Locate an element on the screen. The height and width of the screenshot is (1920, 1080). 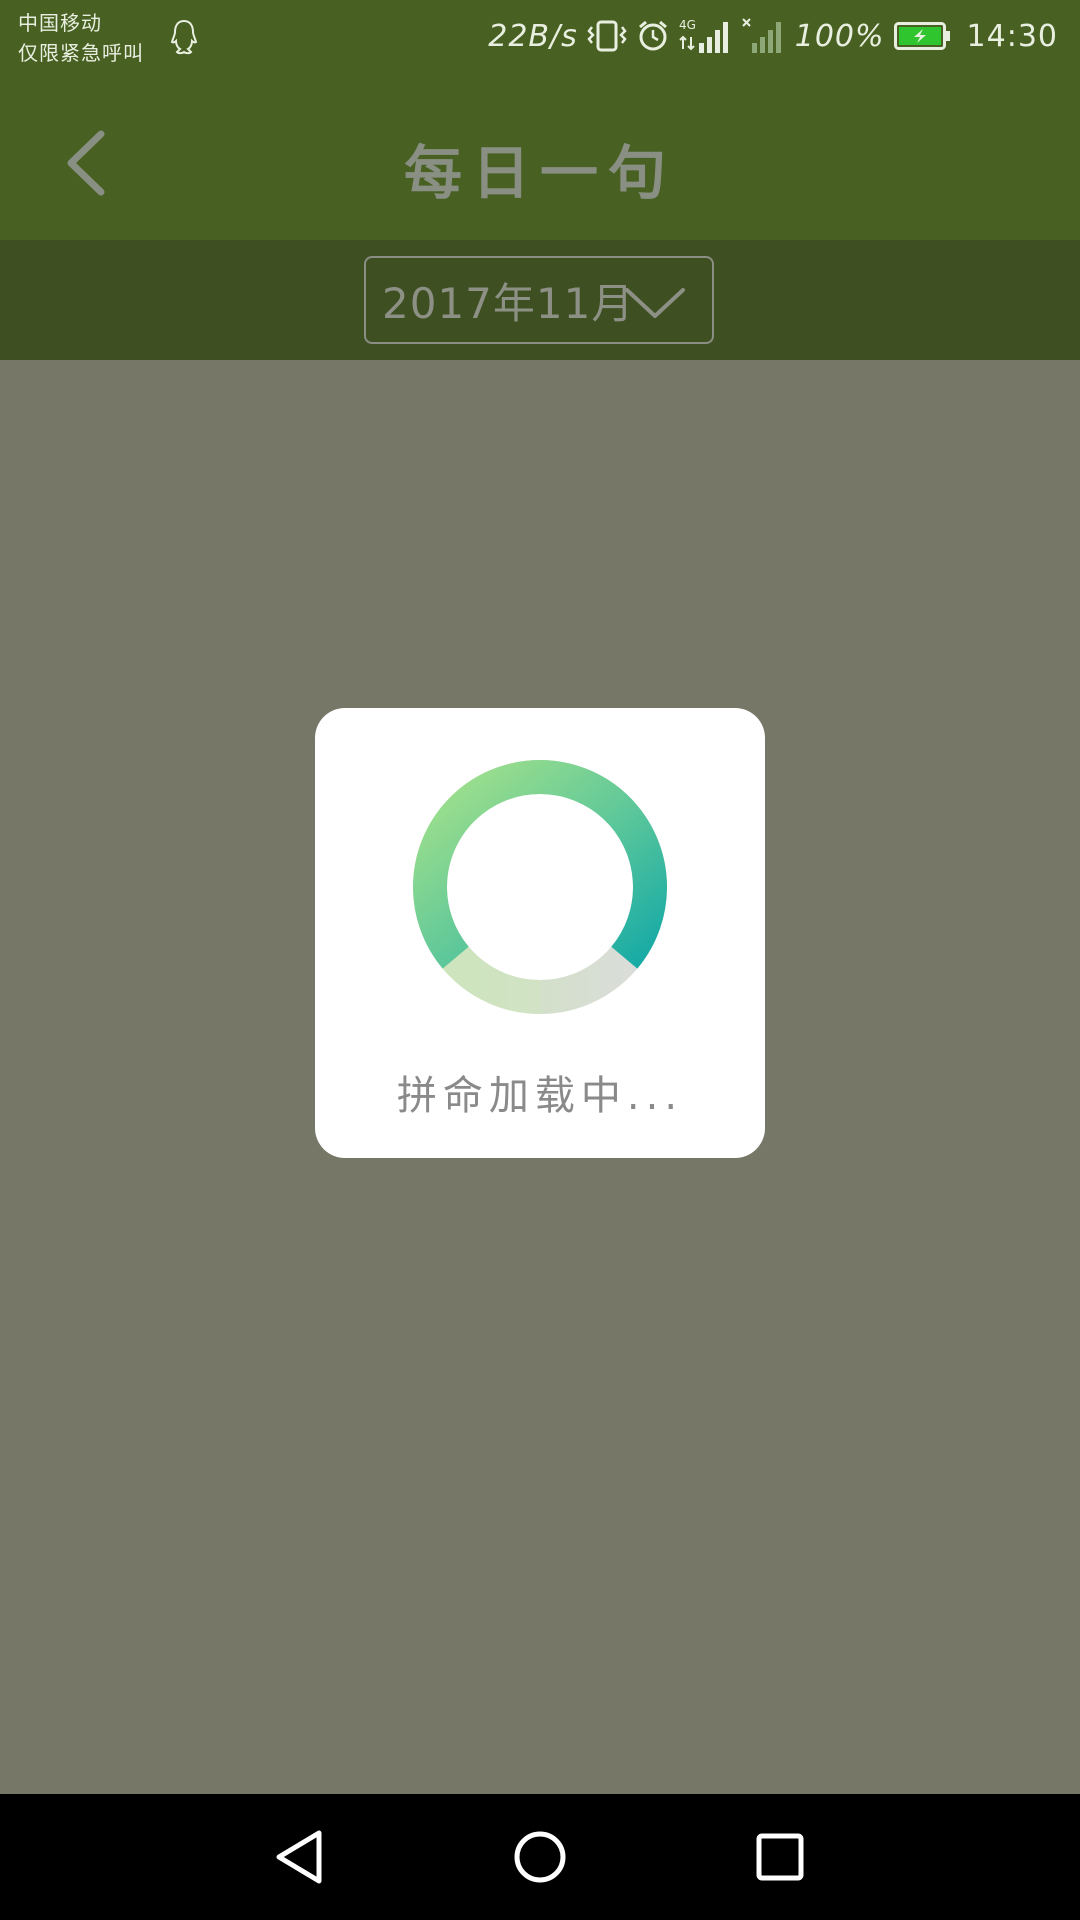
app-header: 每日一句 is located at coordinates (540, 161).